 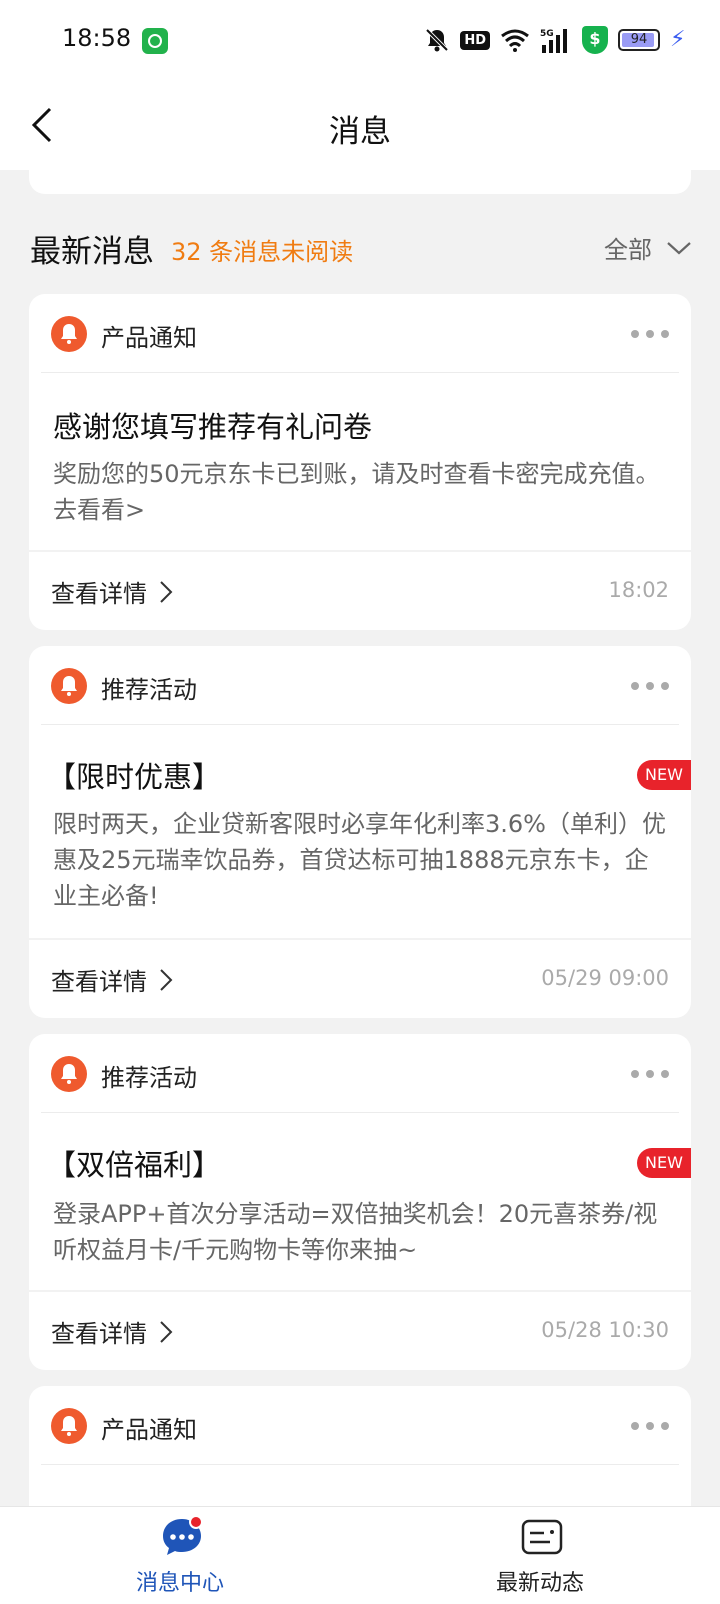 What do you see at coordinates (134, 777) in the screenshot?
I see `message-title: 【限时优惠】` at bounding box center [134, 777].